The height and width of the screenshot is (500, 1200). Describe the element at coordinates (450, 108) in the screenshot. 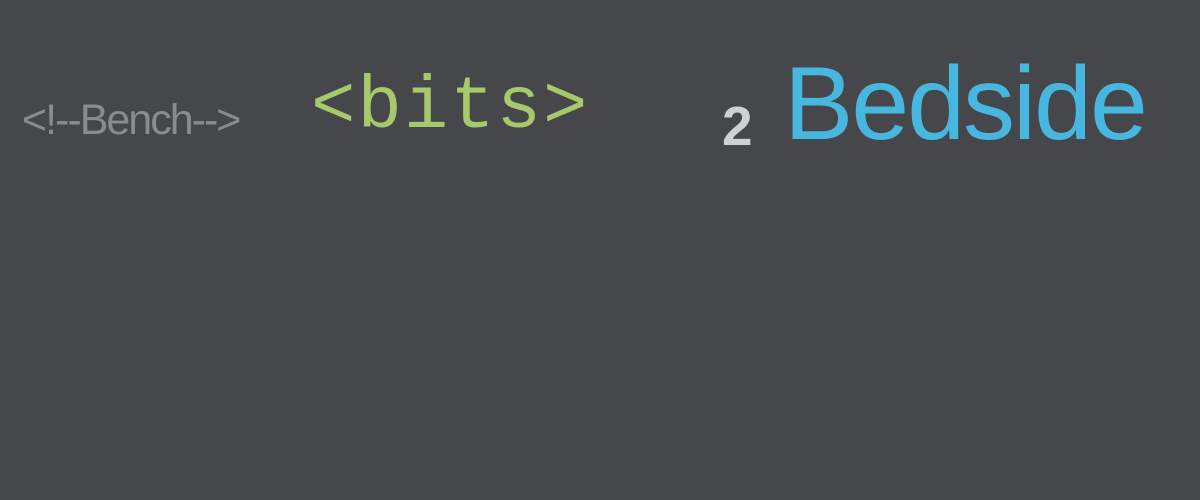

I see `logo-bits-text: <bits>` at that location.